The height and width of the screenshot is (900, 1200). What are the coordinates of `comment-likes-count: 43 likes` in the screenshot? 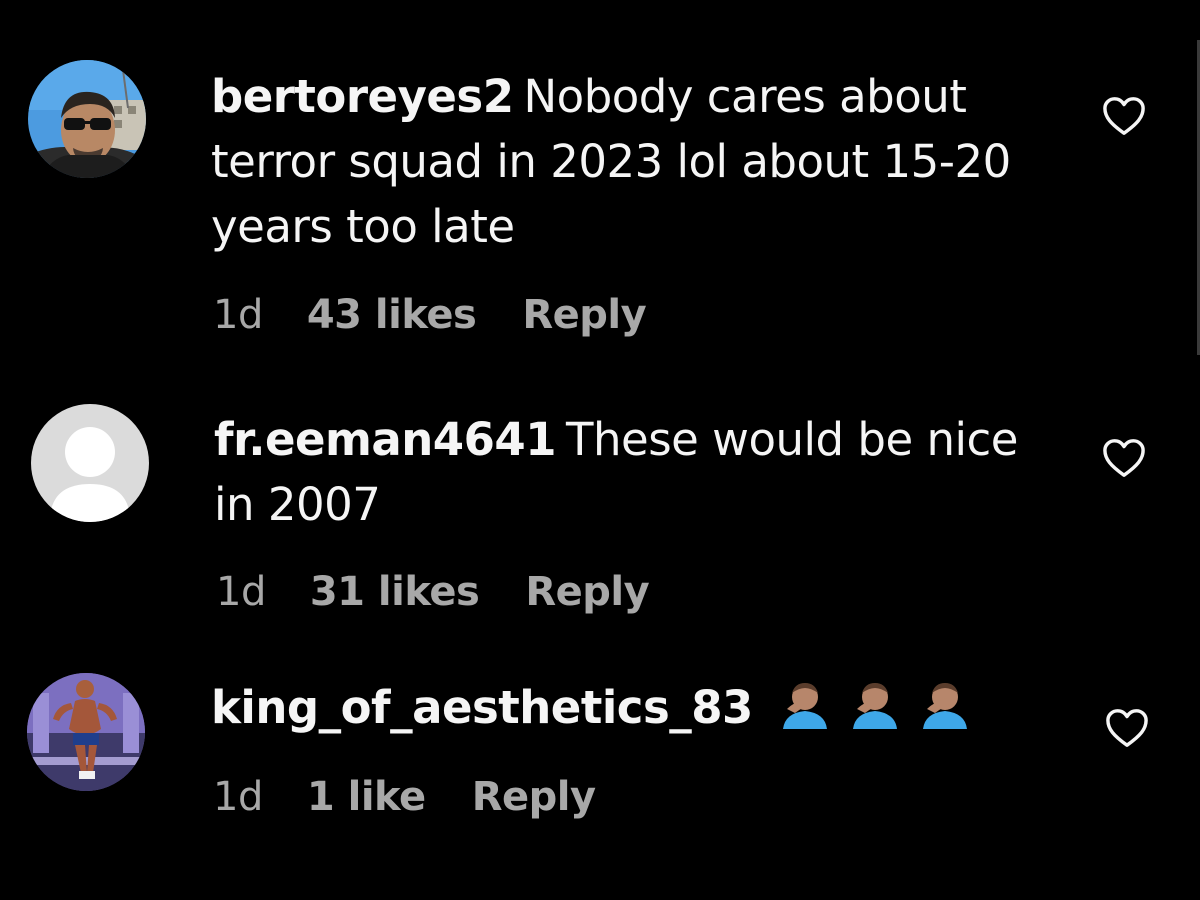 It's located at (392, 315).